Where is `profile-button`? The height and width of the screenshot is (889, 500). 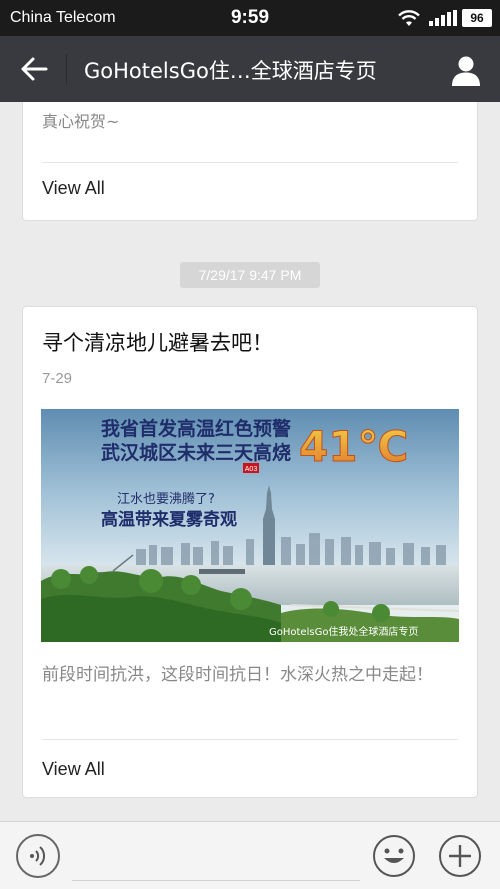 profile-button is located at coordinates (466, 70).